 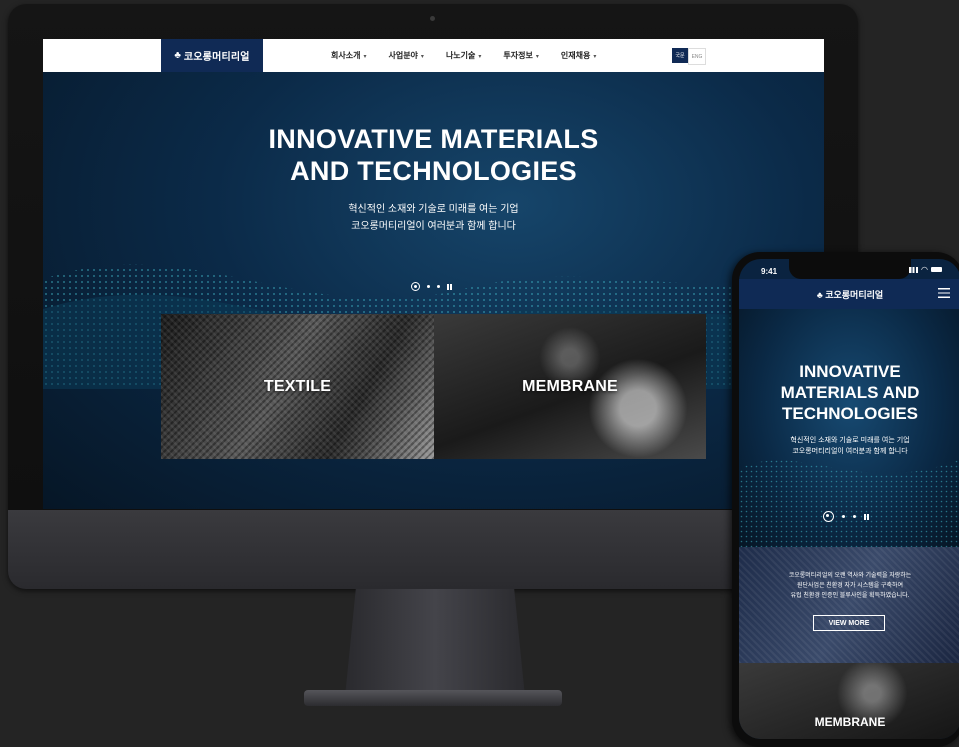 What do you see at coordinates (849, 413) in the screenshot?
I see `mobile-hero-title-line: TECHNOLOGIES` at bounding box center [849, 413].